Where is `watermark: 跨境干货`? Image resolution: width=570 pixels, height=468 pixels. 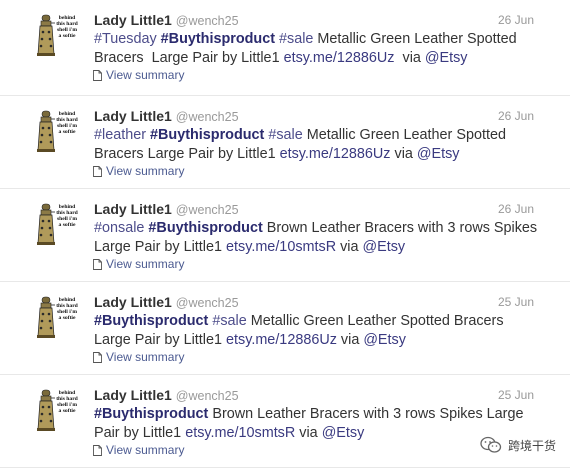
watermark: 跨境干货 is located at coordinates (518, 445).